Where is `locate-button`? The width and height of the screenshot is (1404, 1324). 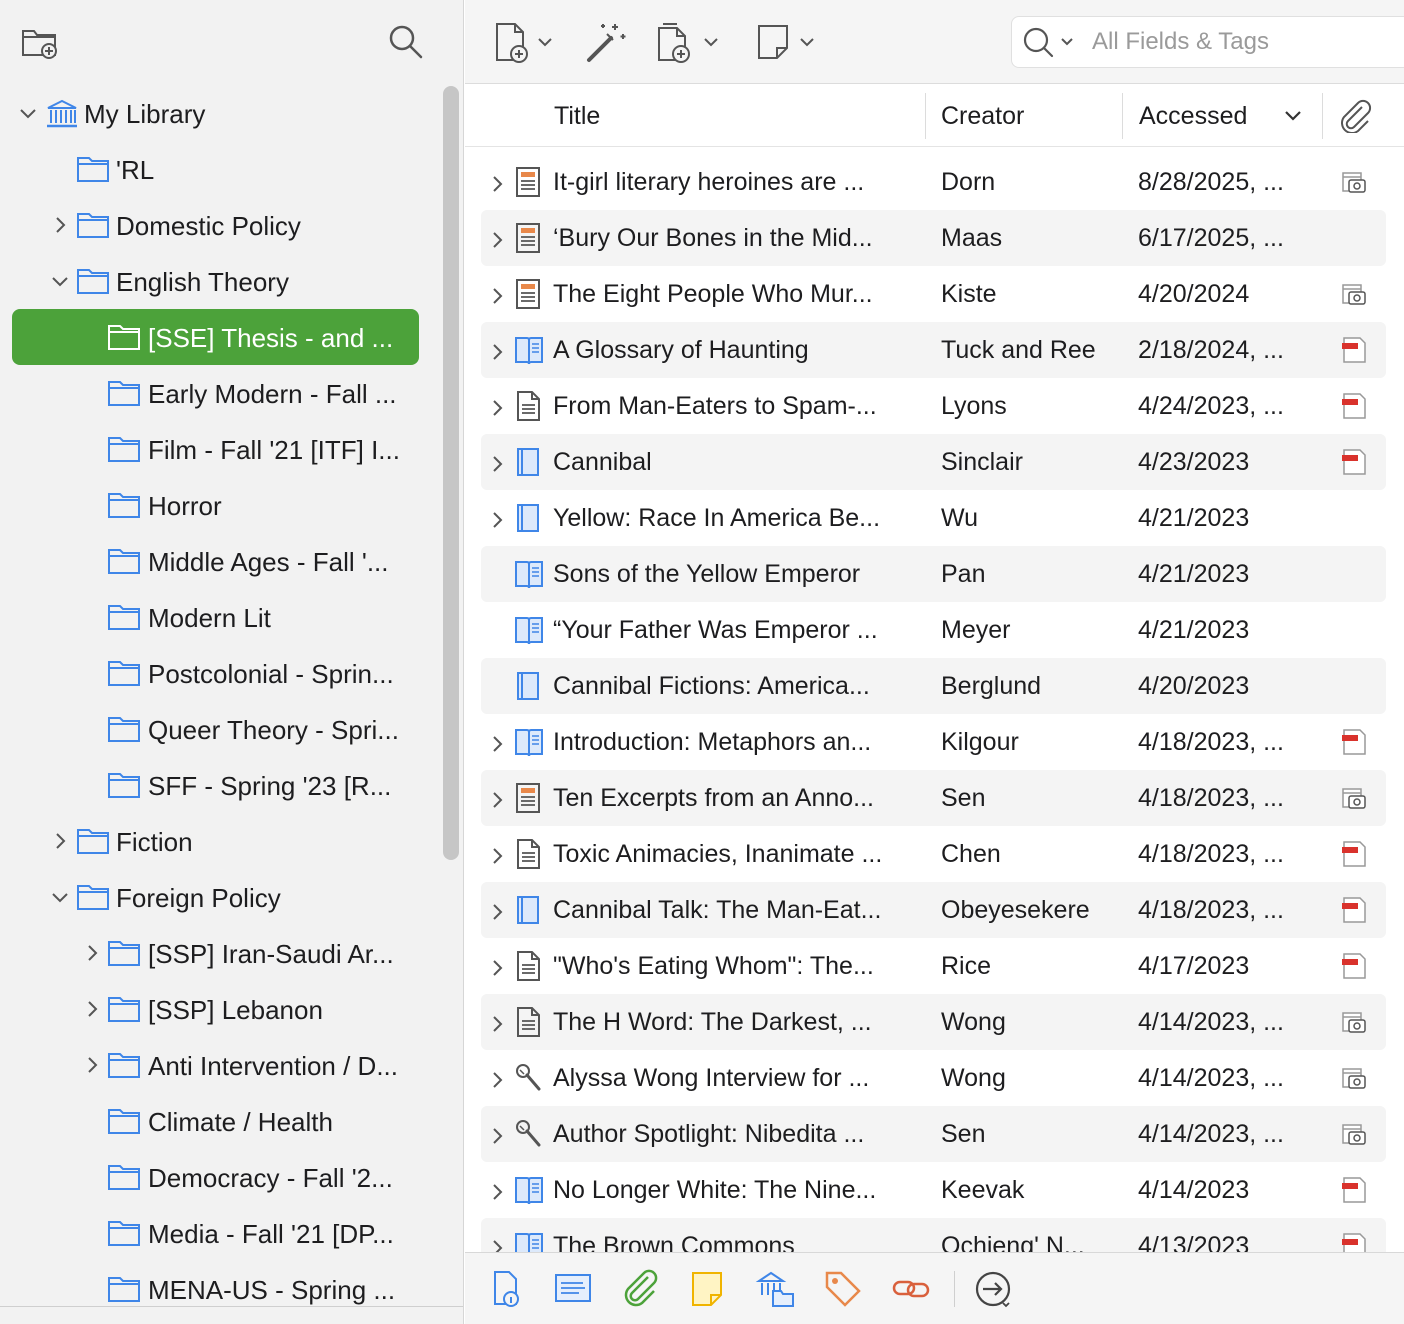
locate-button is located at coordinates (993, 1289).